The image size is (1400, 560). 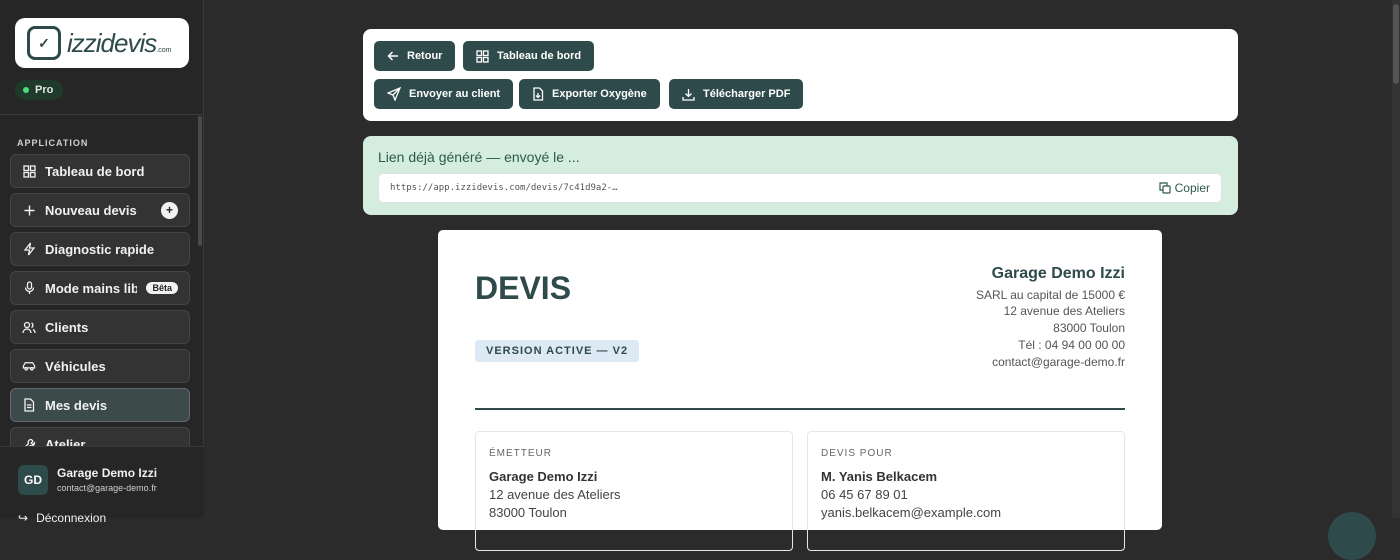 I want to click on sidebar-item-mode-mains-libres: Mode mains libres Bêta, so click(x=100, y=288).